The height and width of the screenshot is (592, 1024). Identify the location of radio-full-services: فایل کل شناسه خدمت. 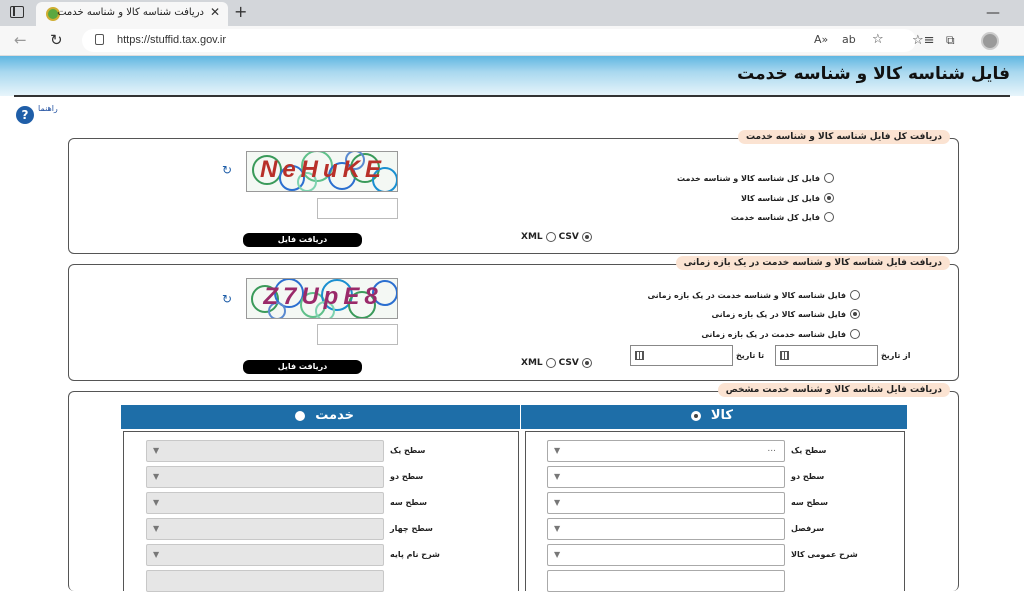
(782, 217).